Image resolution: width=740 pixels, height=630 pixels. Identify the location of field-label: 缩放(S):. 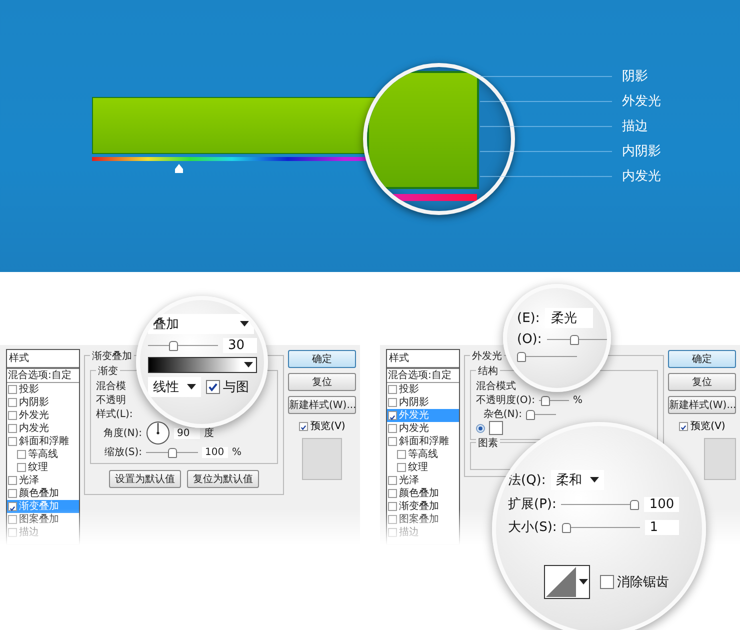
(122, 452).